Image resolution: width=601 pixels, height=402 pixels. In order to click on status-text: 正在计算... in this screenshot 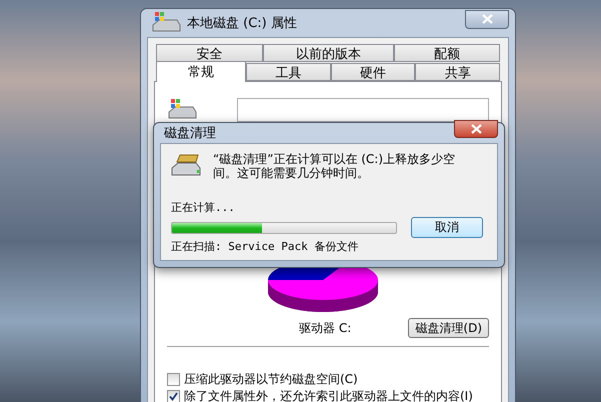, I will do `click(203, 207)`.